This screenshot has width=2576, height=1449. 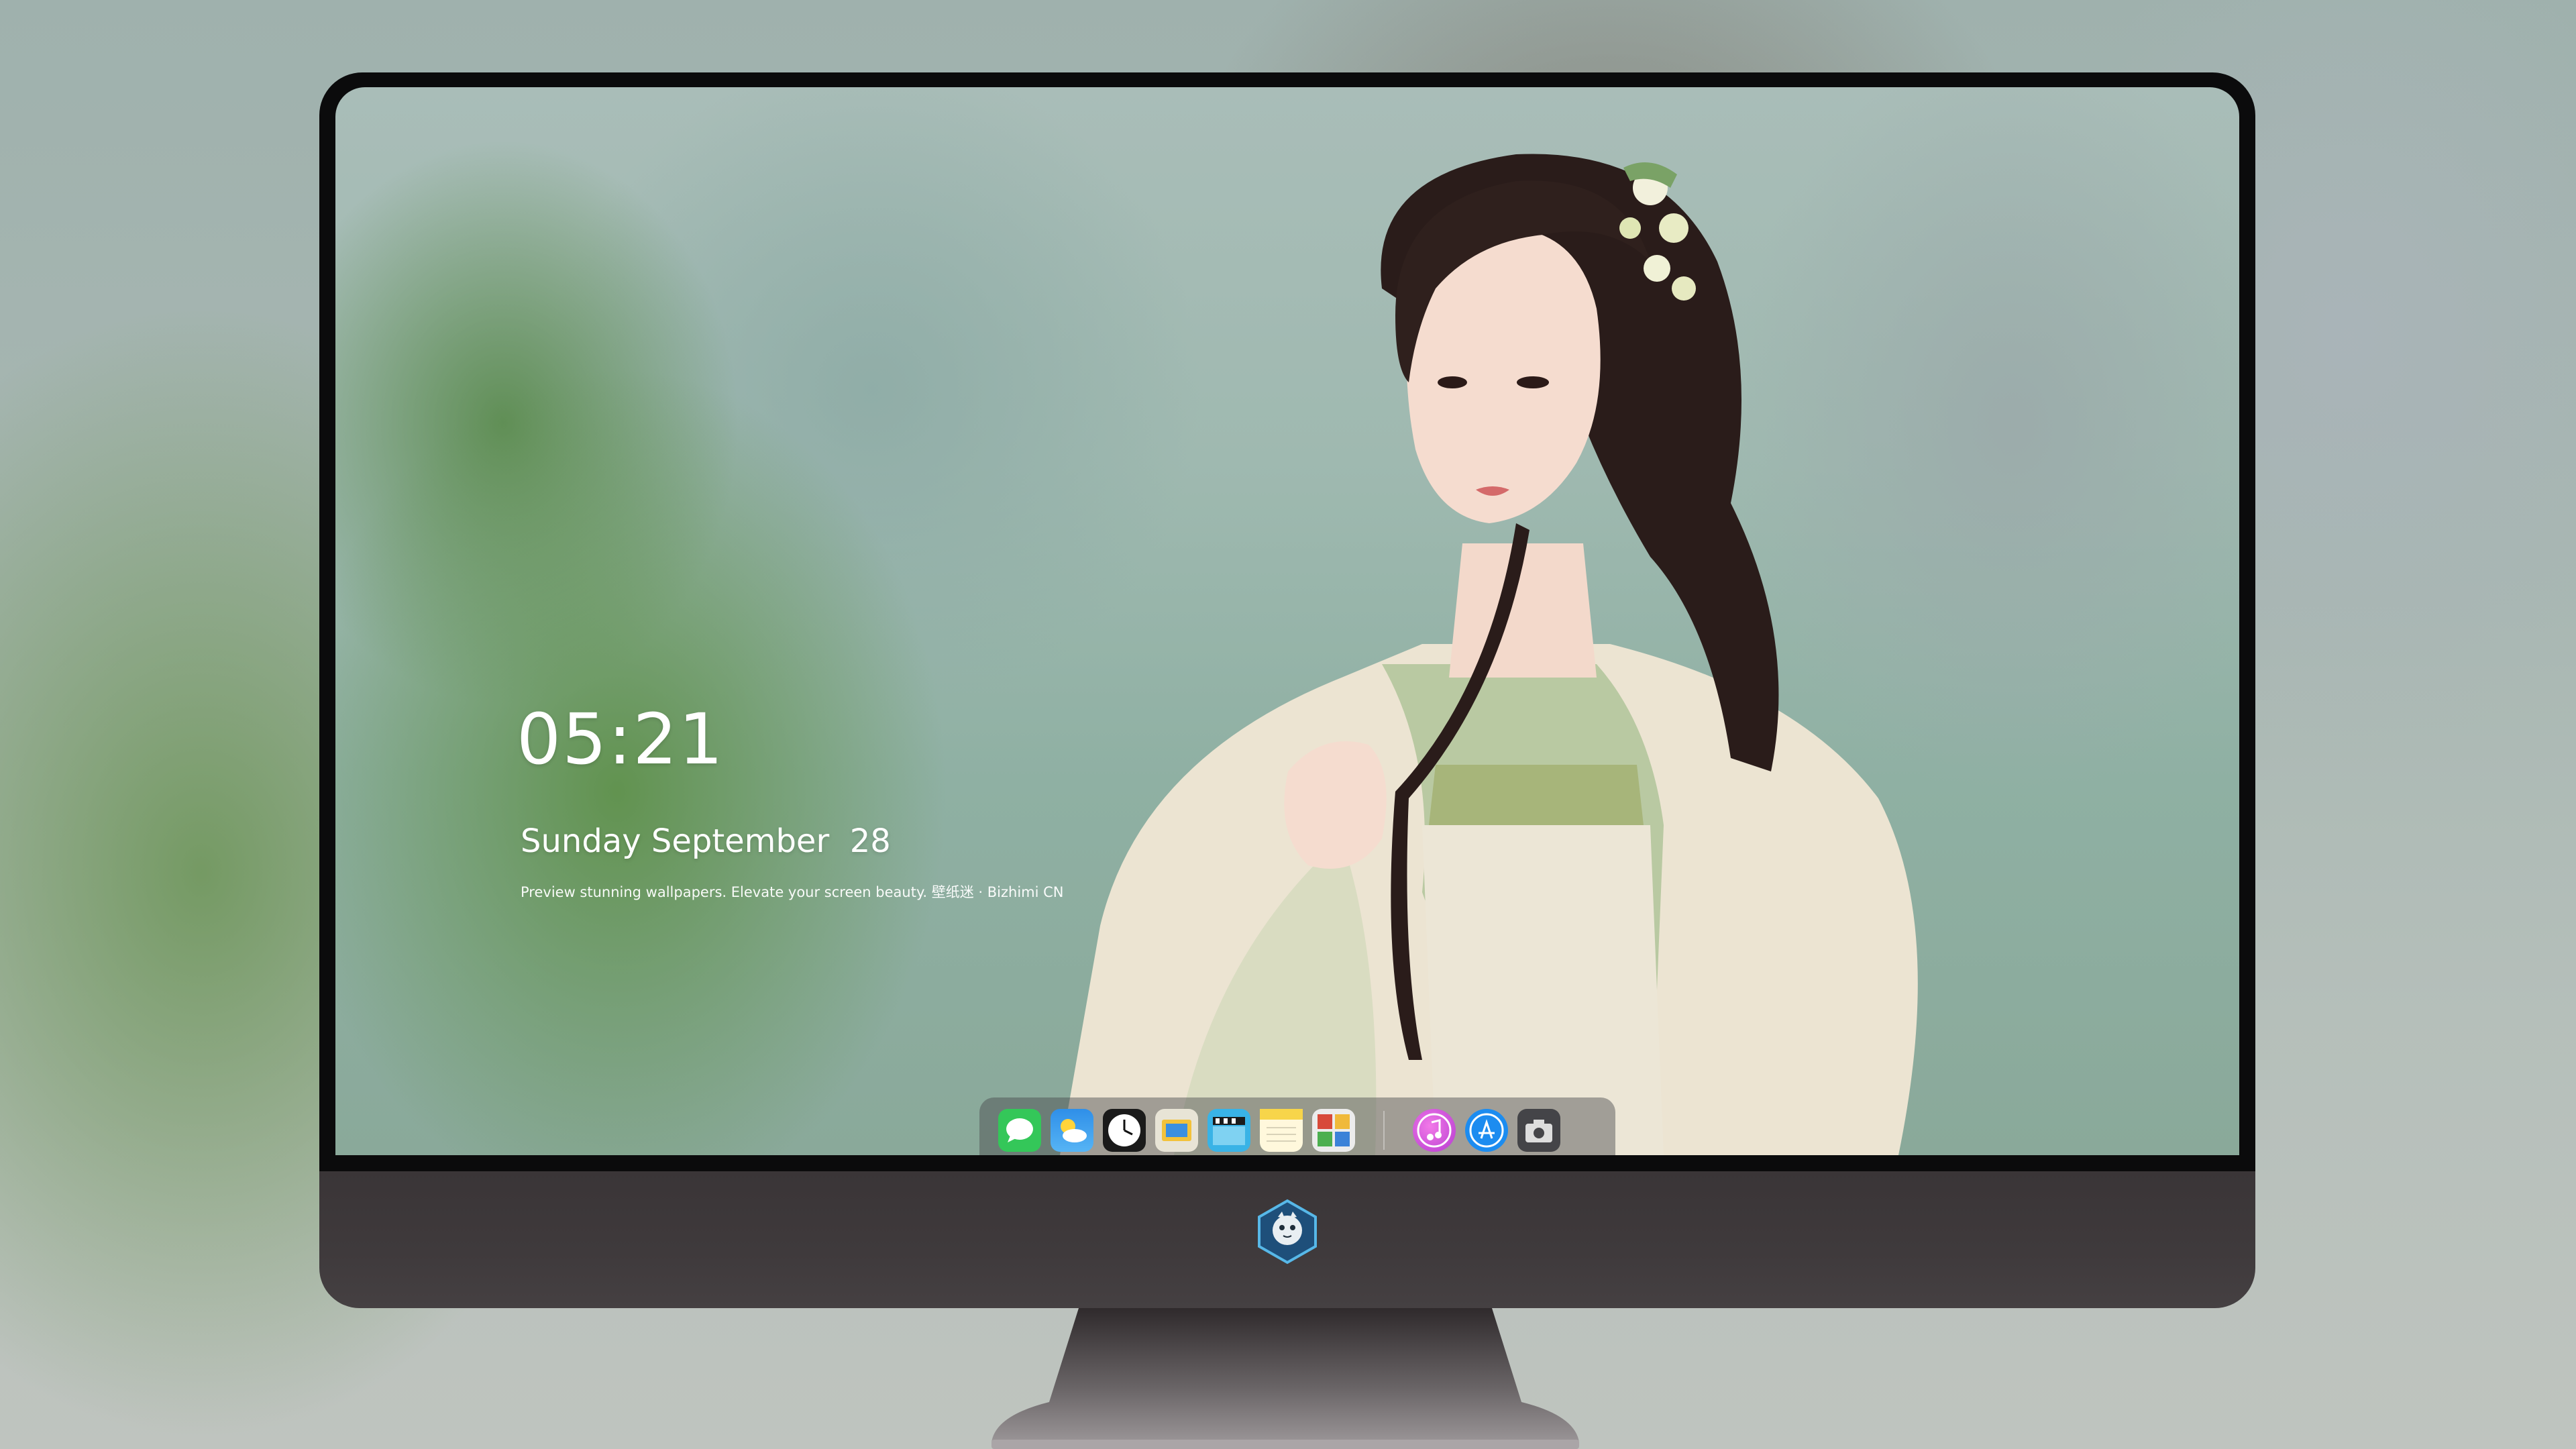 I want to click on lockscreen-date: Sunday September 28, so click(x=706, y=841).